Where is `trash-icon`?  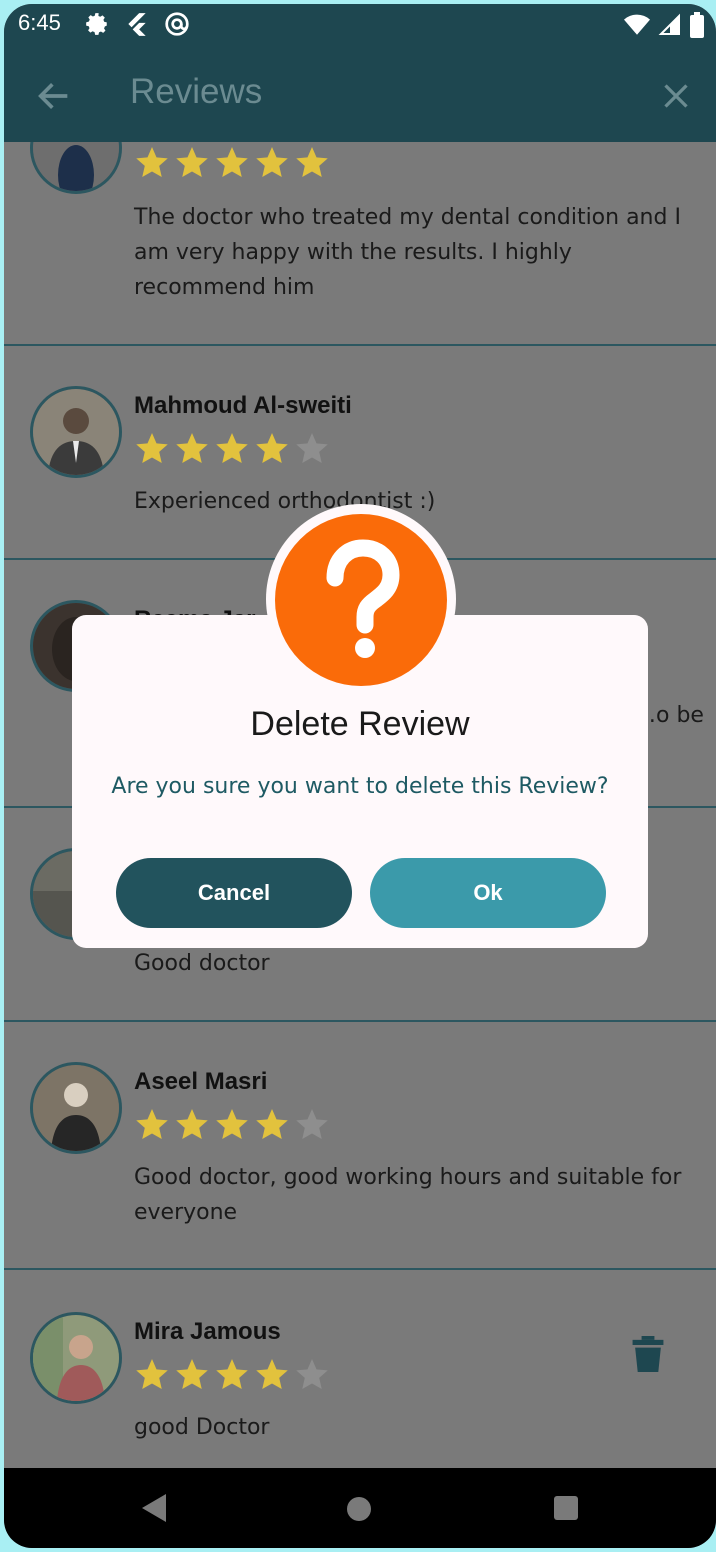 trash-icon is located at coordinates (648, 1354).